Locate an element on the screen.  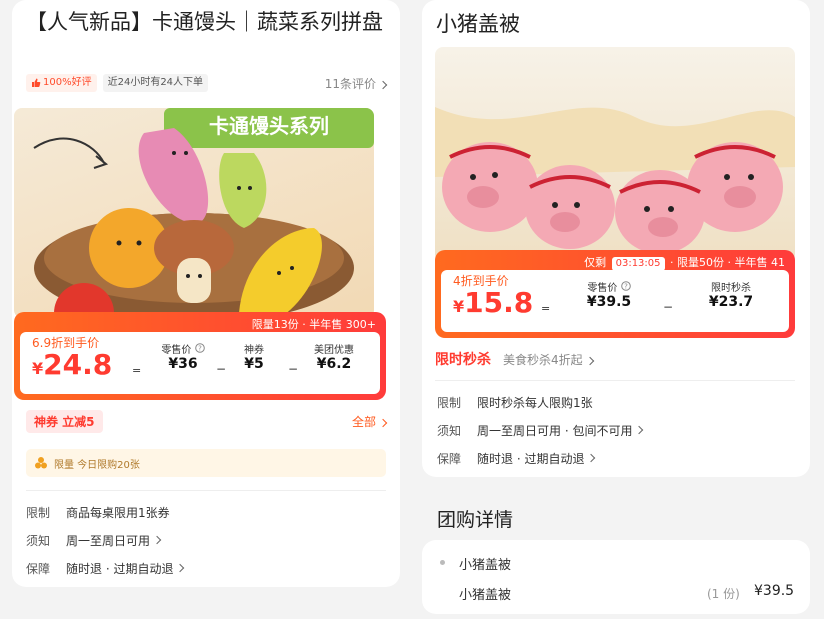
price-breakdown: 4折到手价 ¥15.8 = 零售价 ? ¥39.5 − 限时秒杀 ¥23.7 is located at coordinates (615, 301).